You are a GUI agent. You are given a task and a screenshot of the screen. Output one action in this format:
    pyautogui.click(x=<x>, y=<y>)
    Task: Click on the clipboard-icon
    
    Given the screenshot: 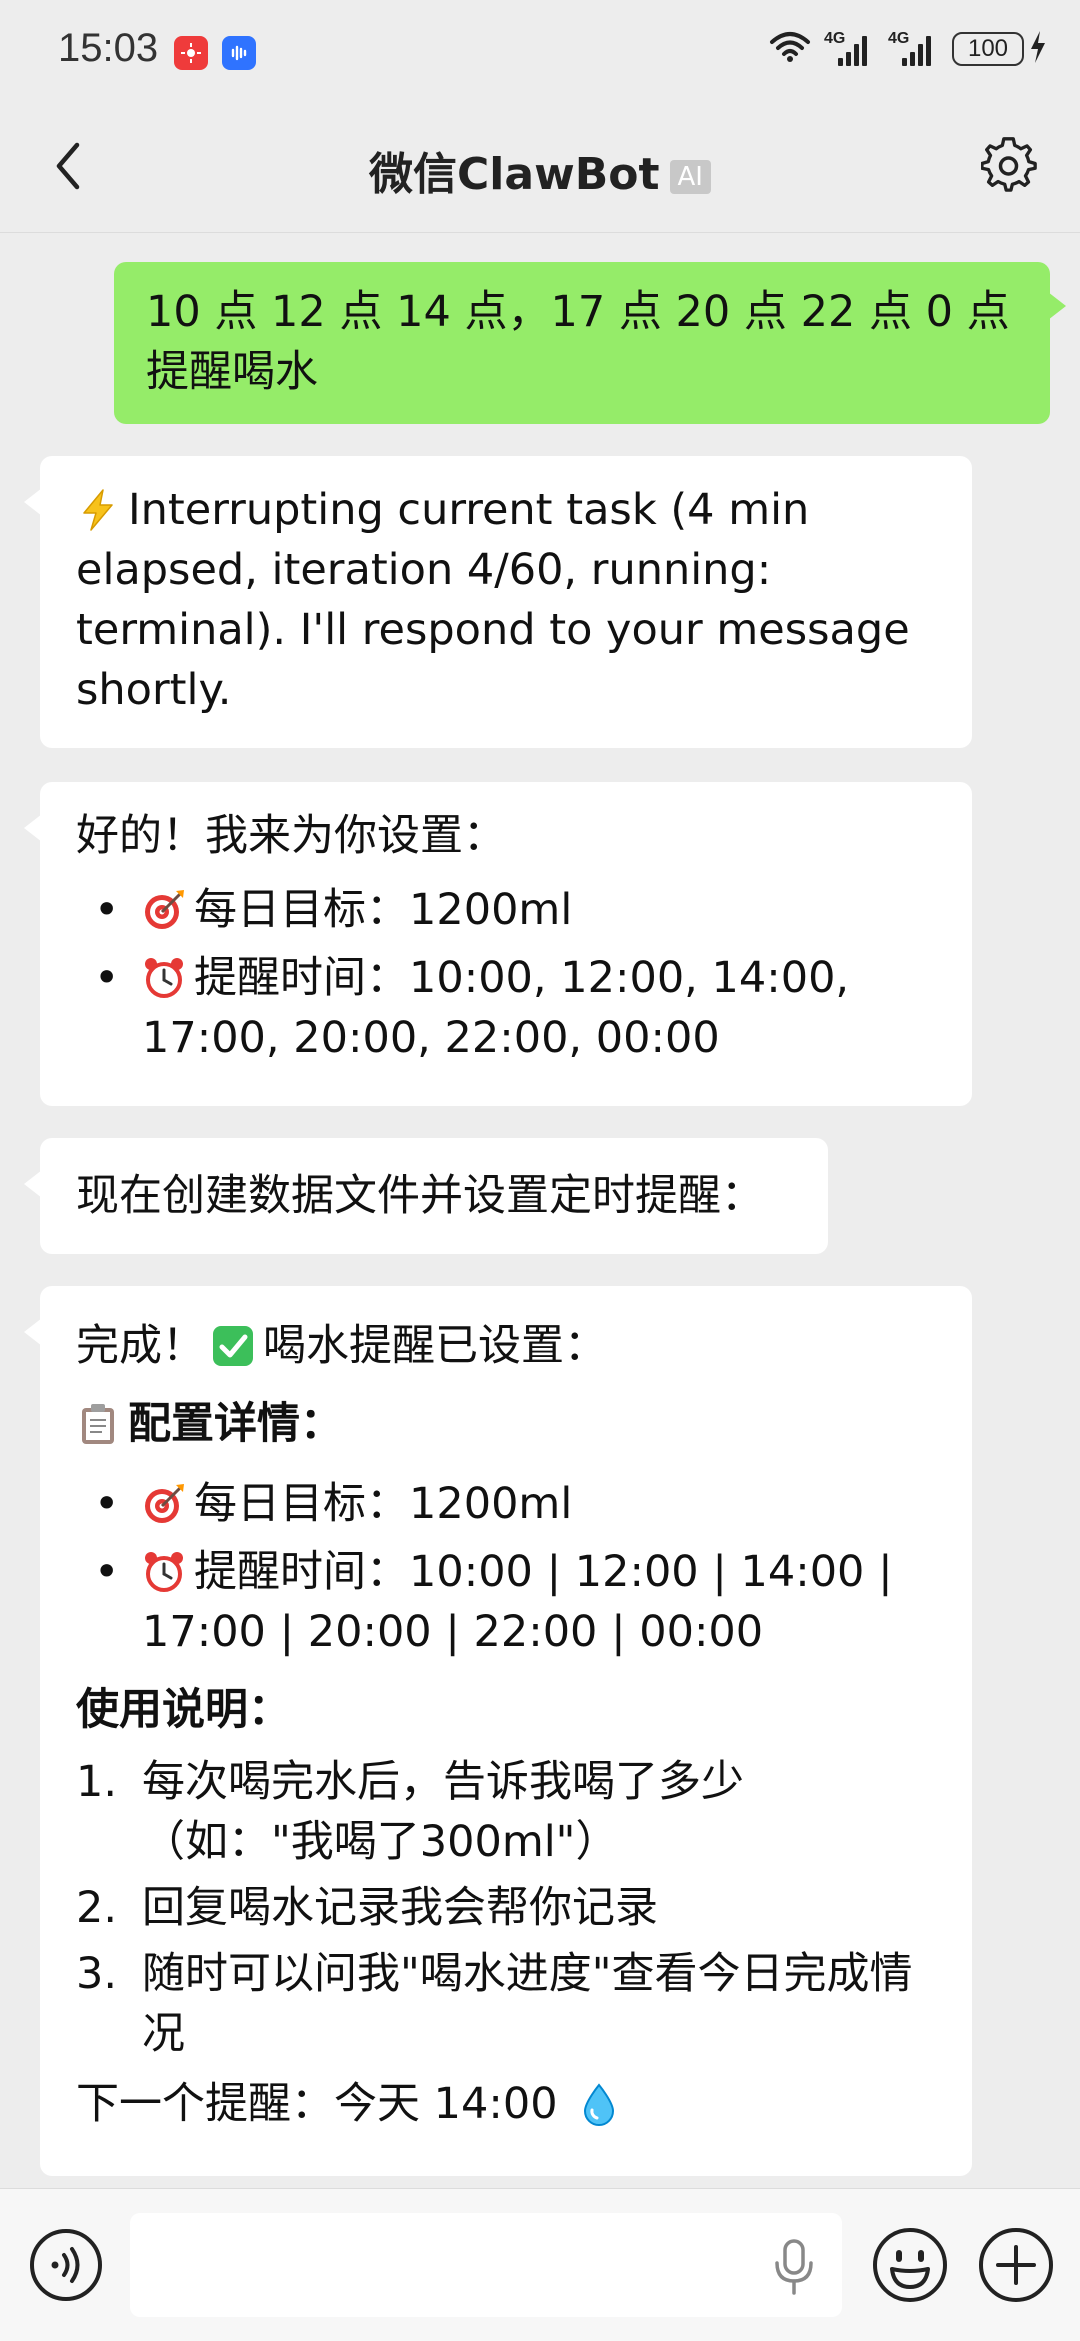 What is the action you would take?
    pyautogui.click(x=98, y=1424)
    